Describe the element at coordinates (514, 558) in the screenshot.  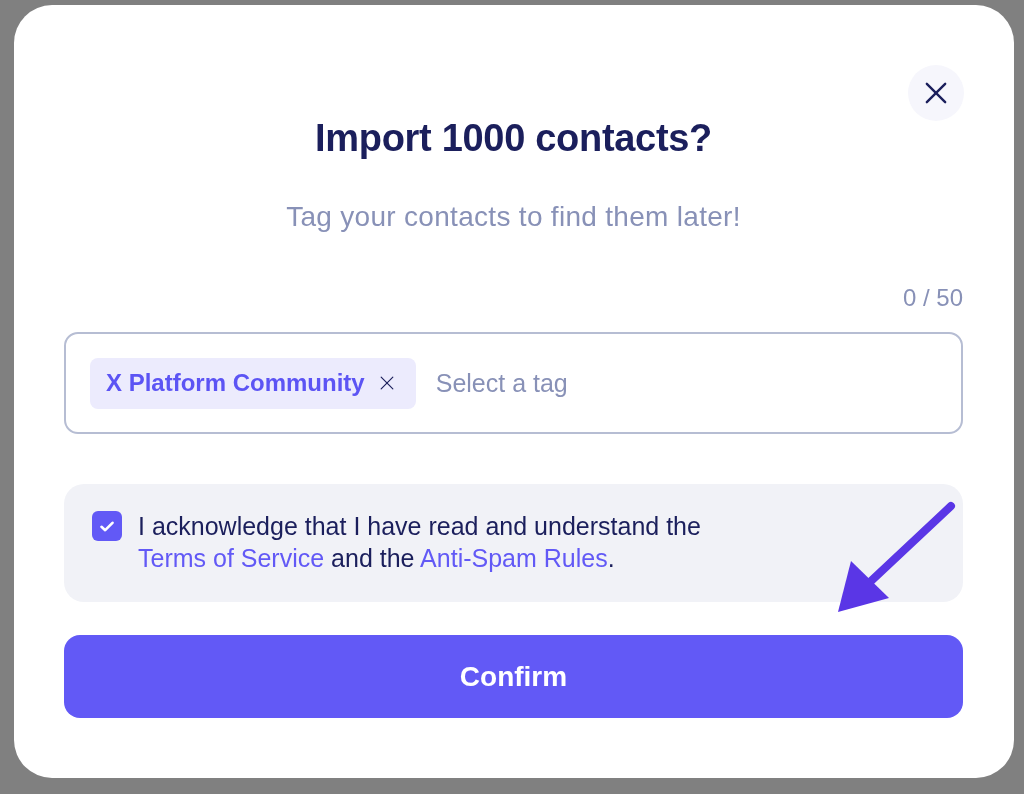
I see `consent-link: Anti-Spam Rules` at that location.